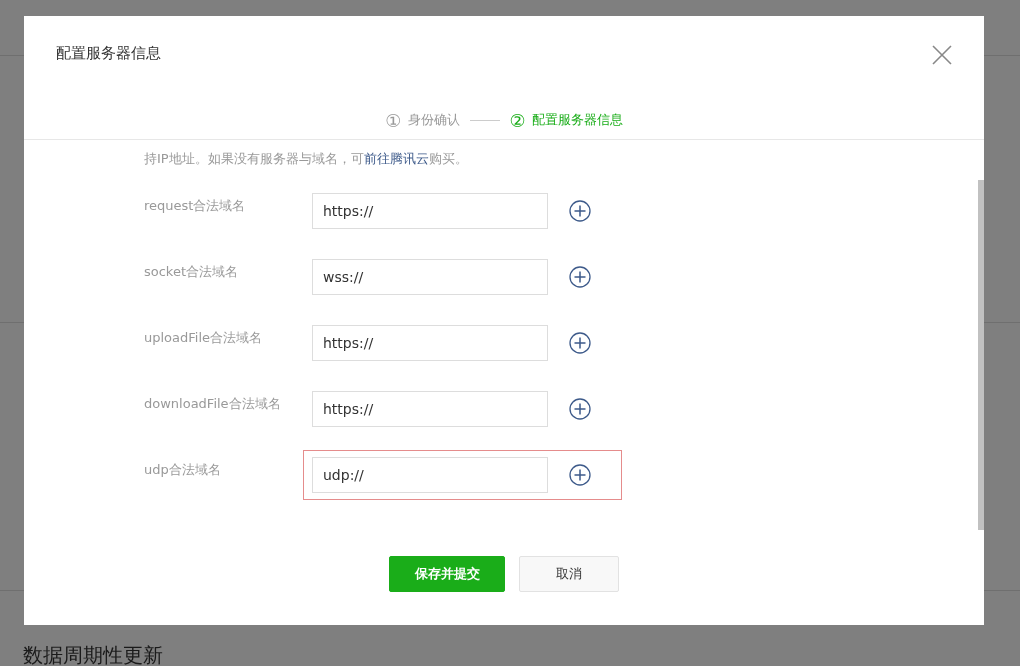  What do you see at coordinates (192, 272) in the screenshot?
I see `field-label: socket合法域名` at bounding box center [192, 272].